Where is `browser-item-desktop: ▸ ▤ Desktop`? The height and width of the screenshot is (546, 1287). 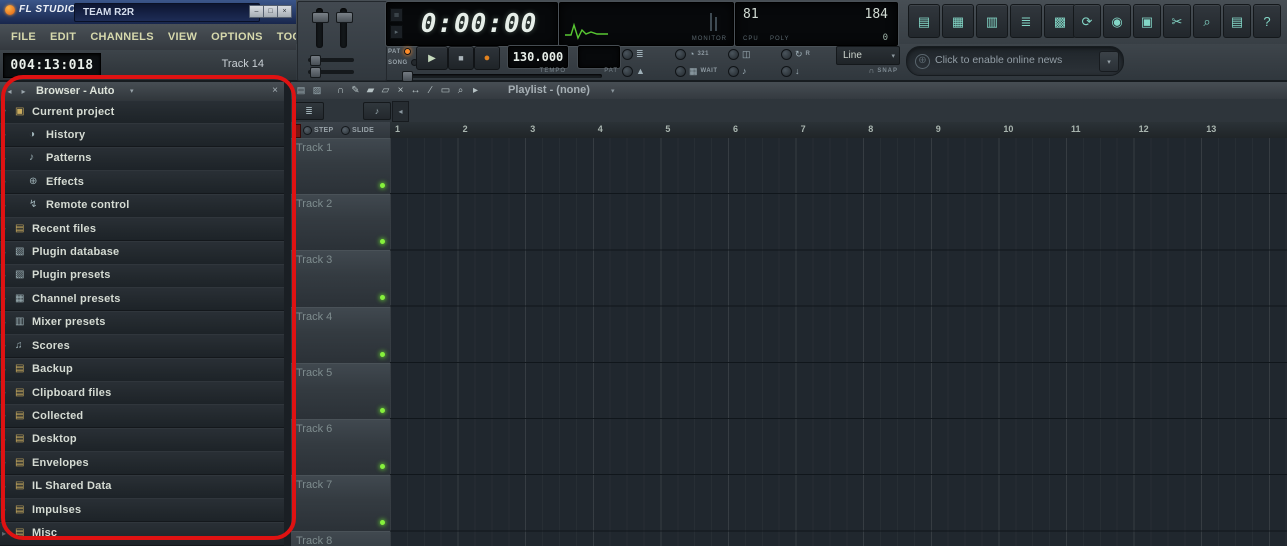
browser-item-desktop: ▸ ▤ Desktop is located at coordinates (142, 439).